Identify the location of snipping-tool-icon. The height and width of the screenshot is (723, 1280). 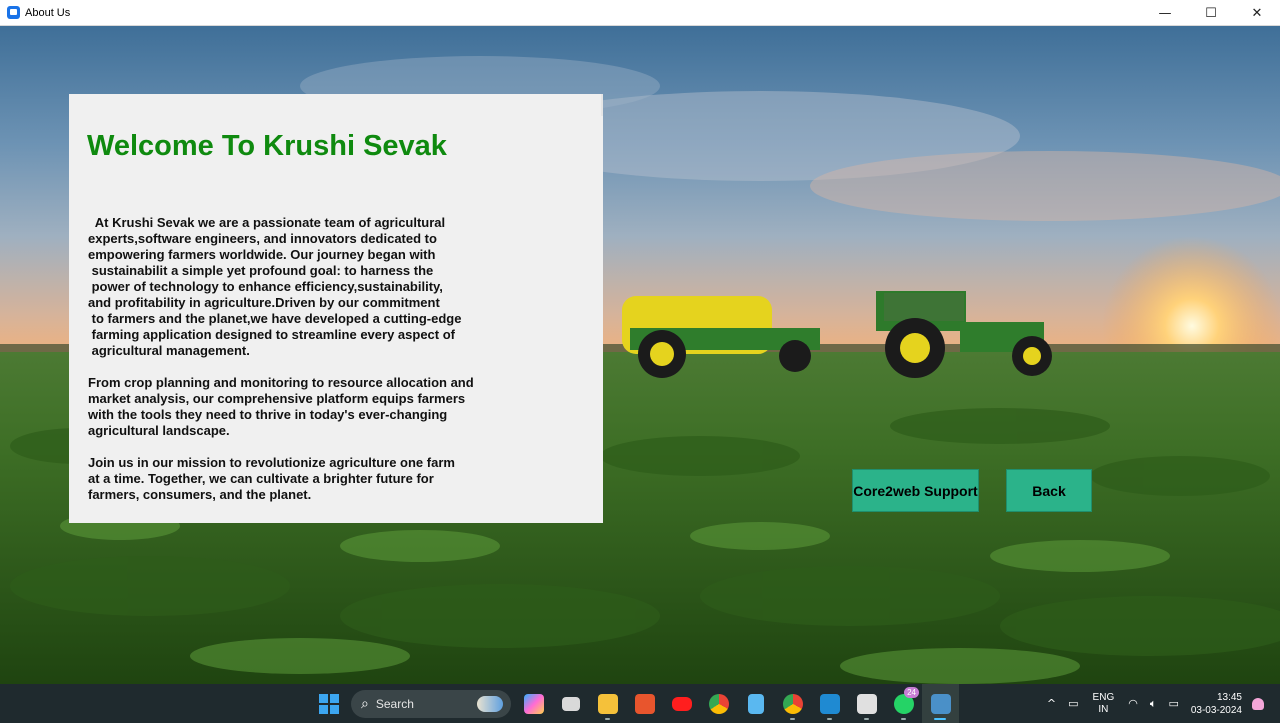
(866, 703).